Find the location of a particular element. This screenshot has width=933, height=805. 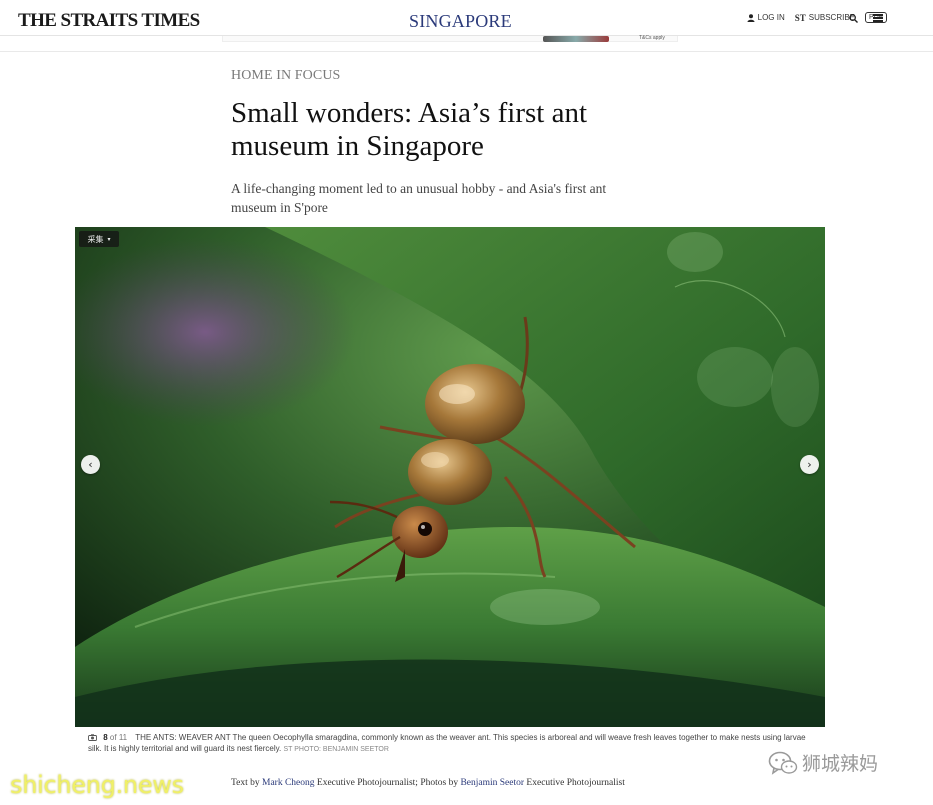

collect-tag: 采集 ▾ is located at coordinates (99, 239).